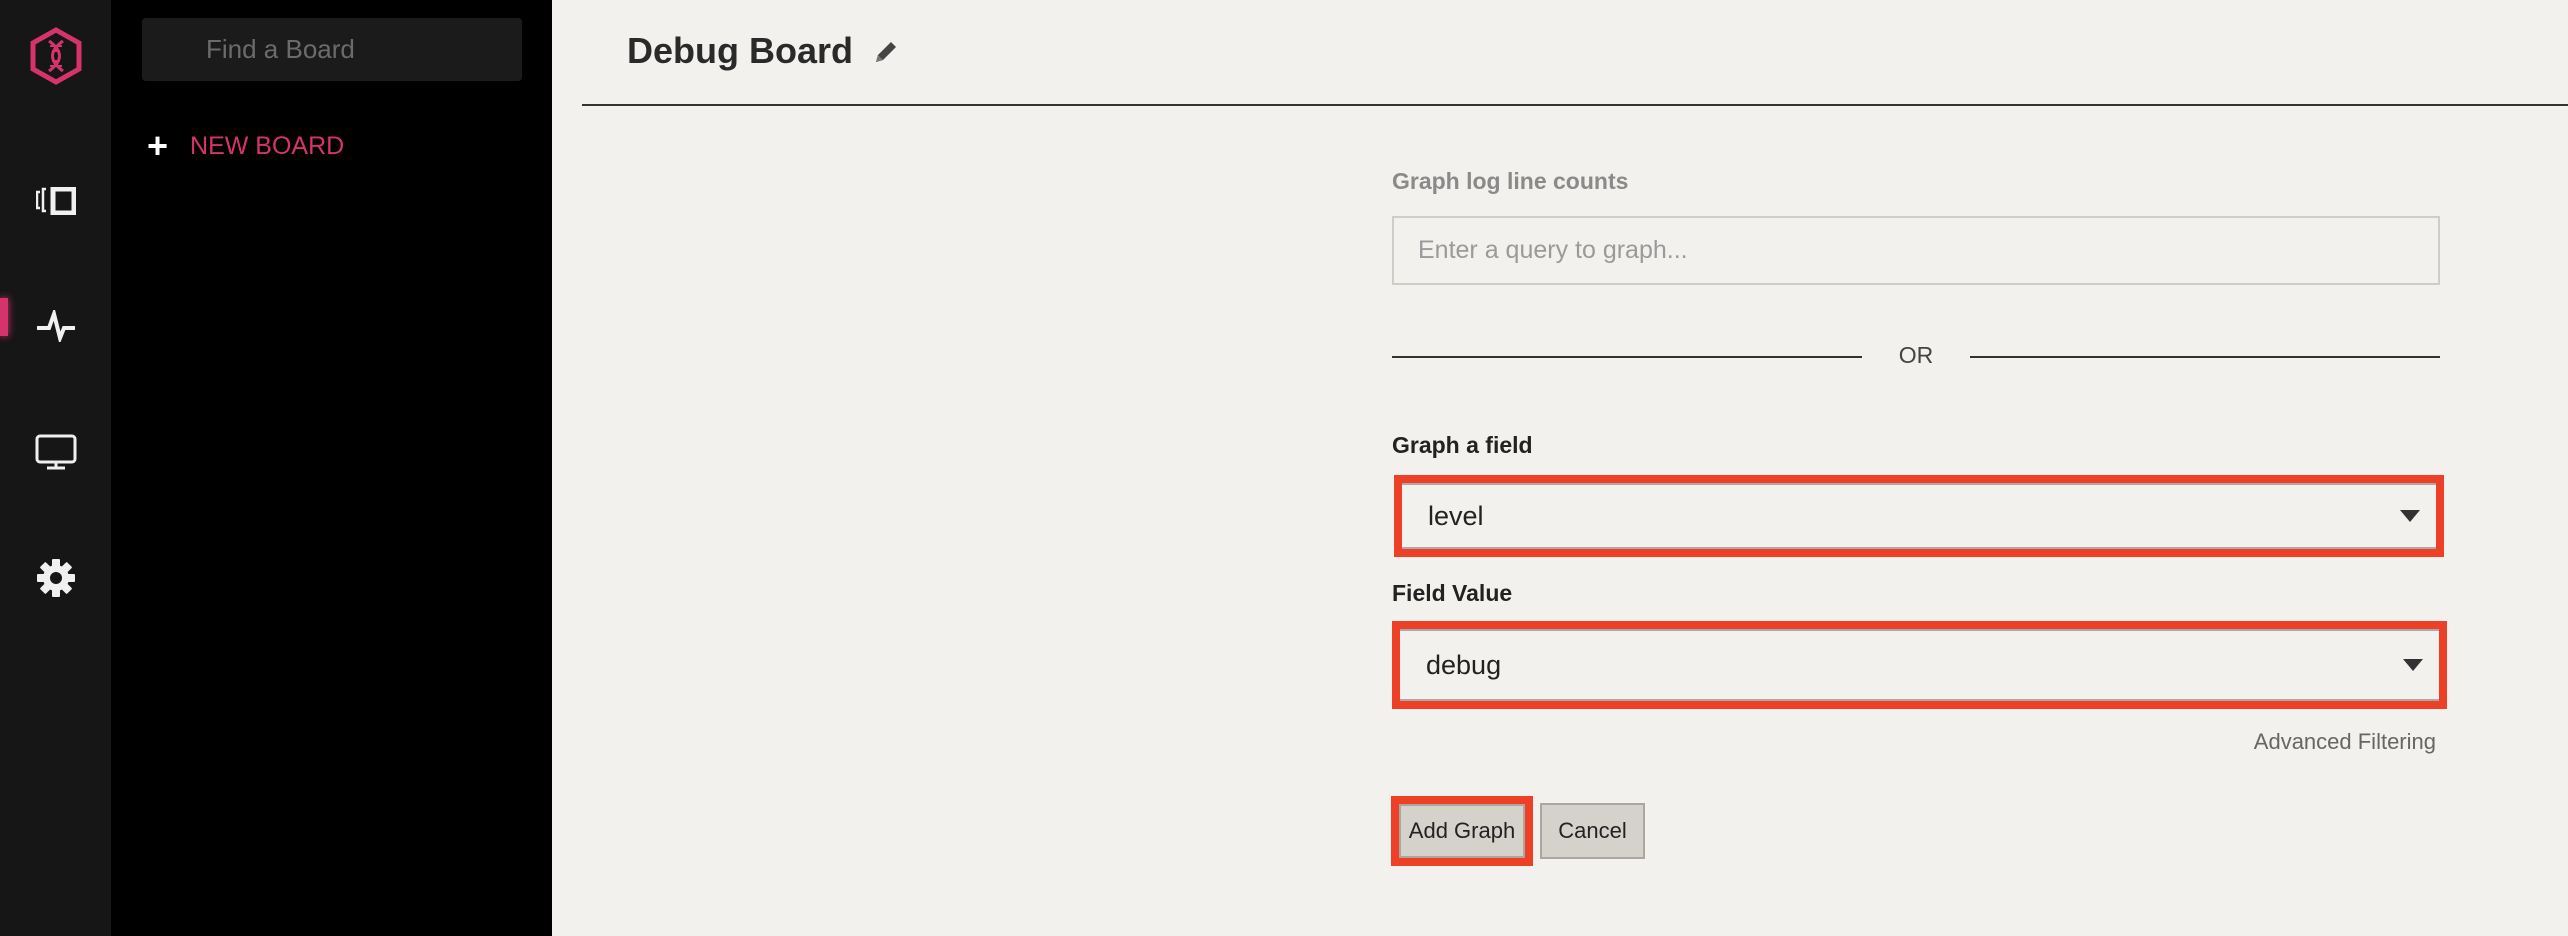 This screenshot has height=936, width=2568. Describe the element at coordinates (56, 201) in the screenshot. I see `boards-icon` at that location.